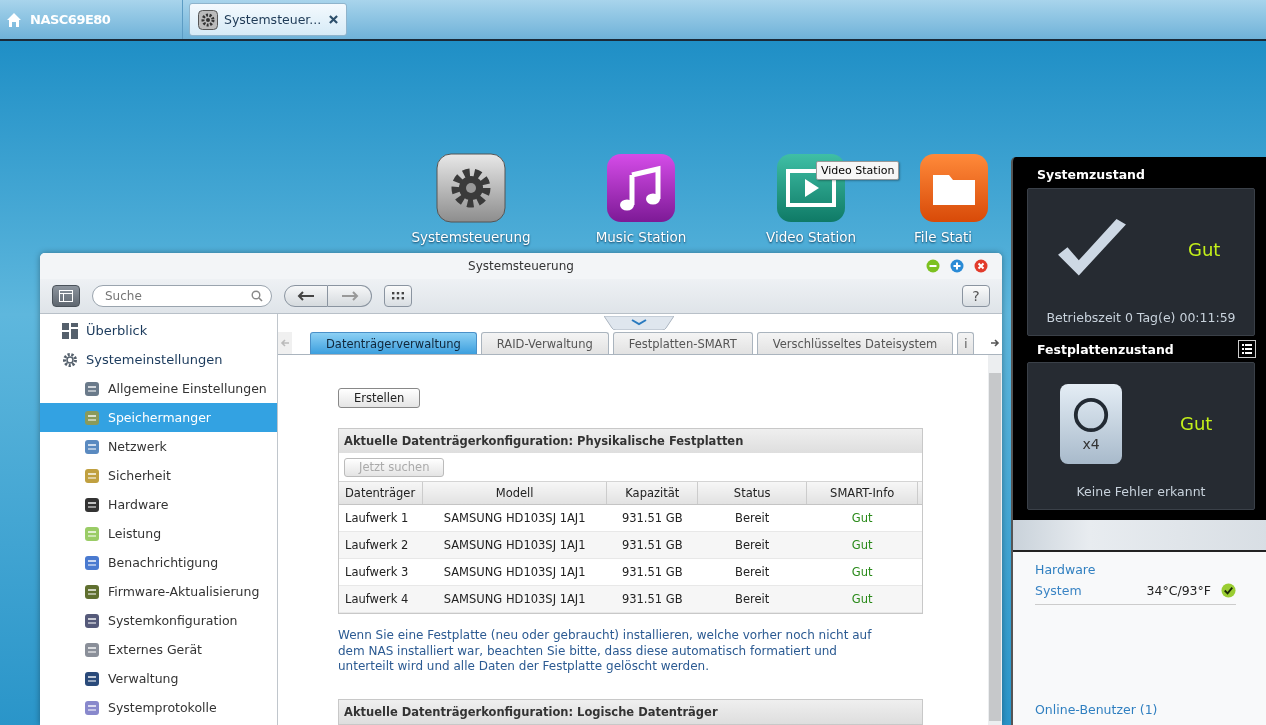 The width and height of the screenshot is (1266, 725). I want to click on minimize-button, so click(933, 266).